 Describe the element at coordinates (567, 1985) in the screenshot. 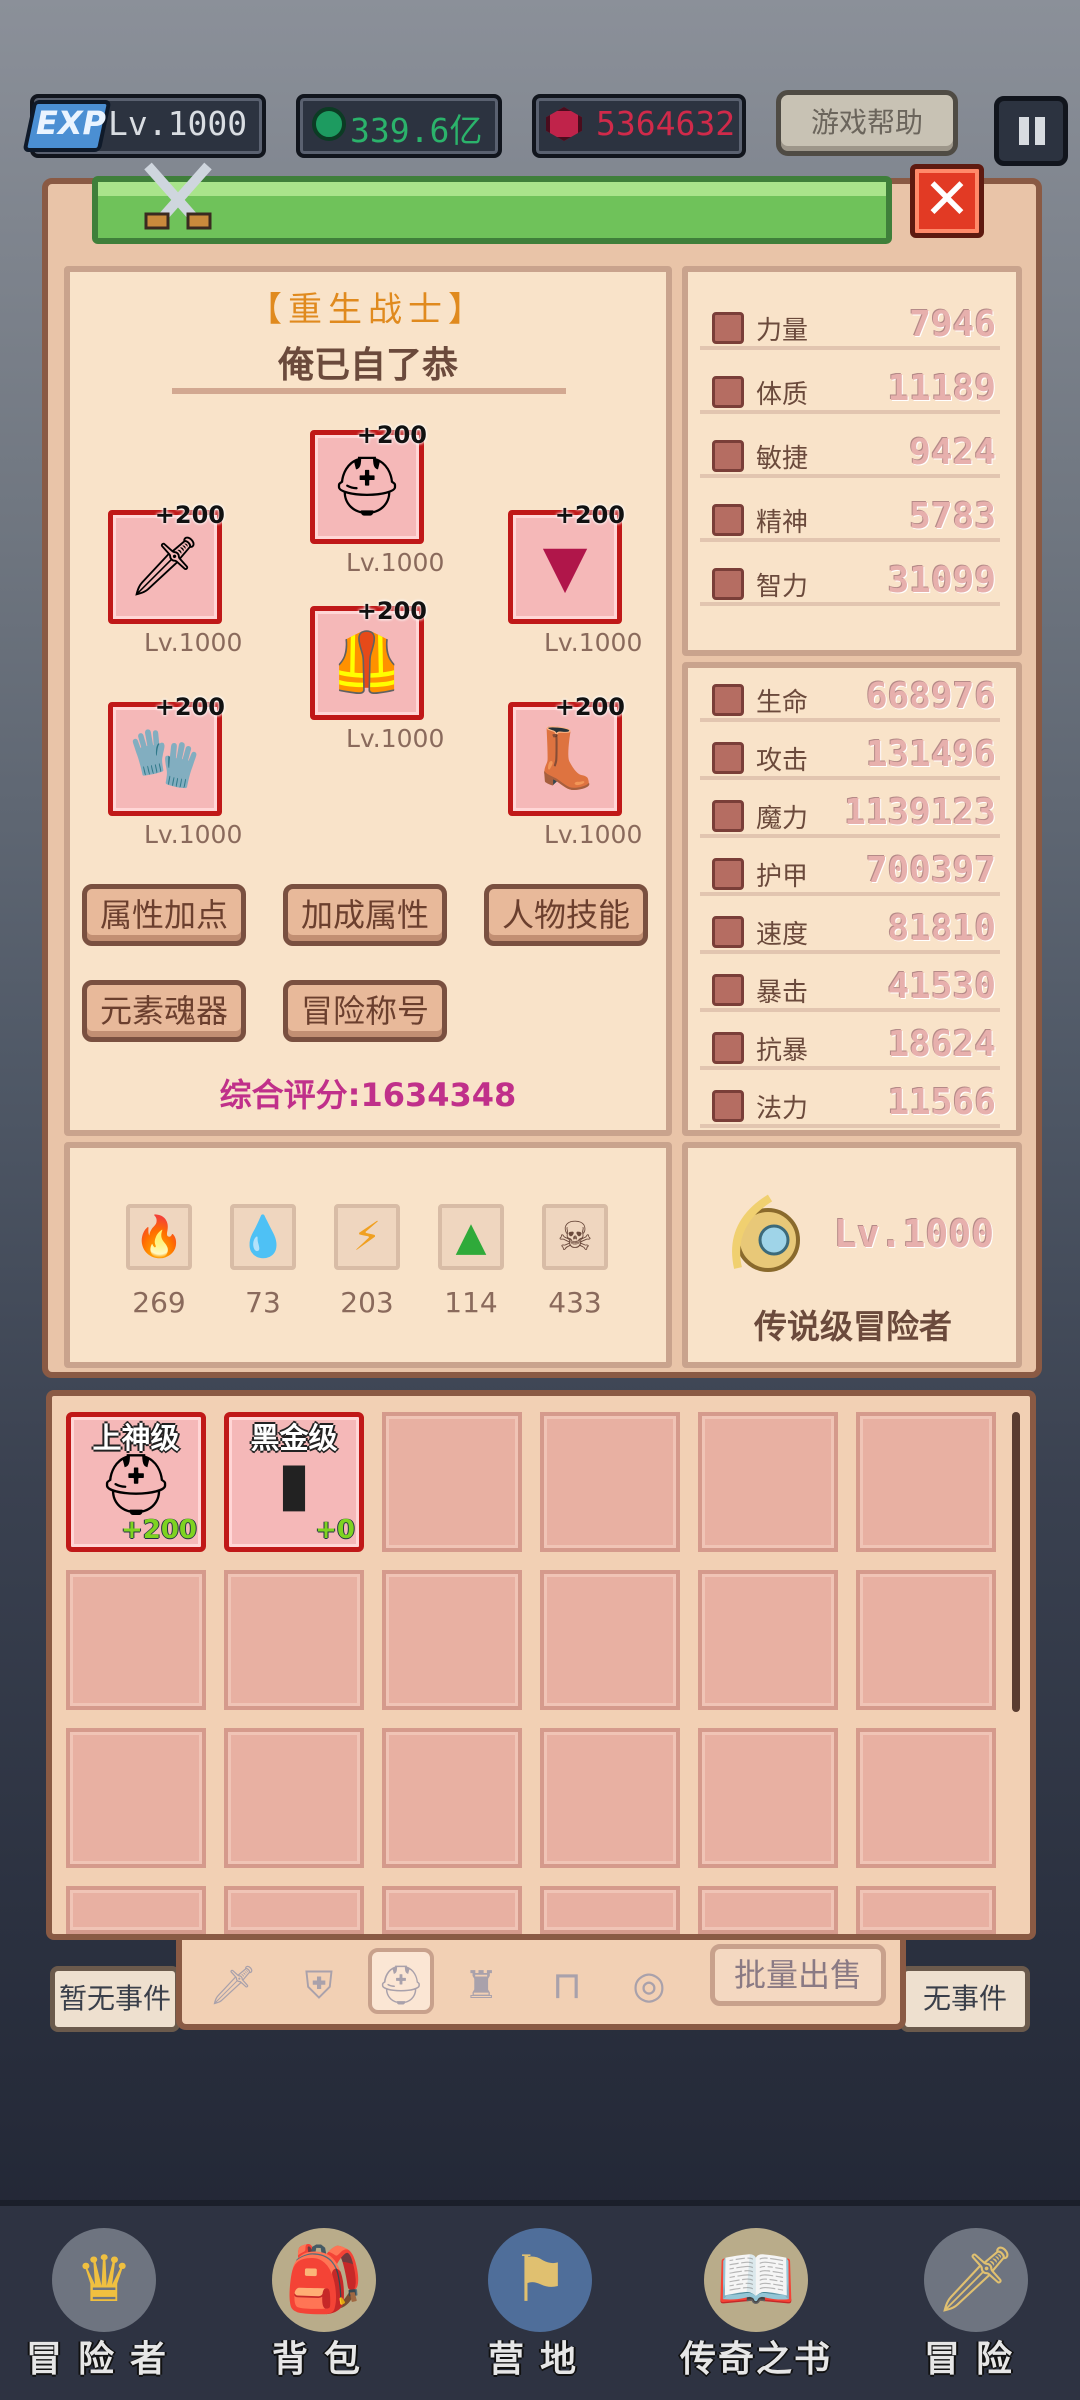

I see `tab-pants: ⊓` at that location.